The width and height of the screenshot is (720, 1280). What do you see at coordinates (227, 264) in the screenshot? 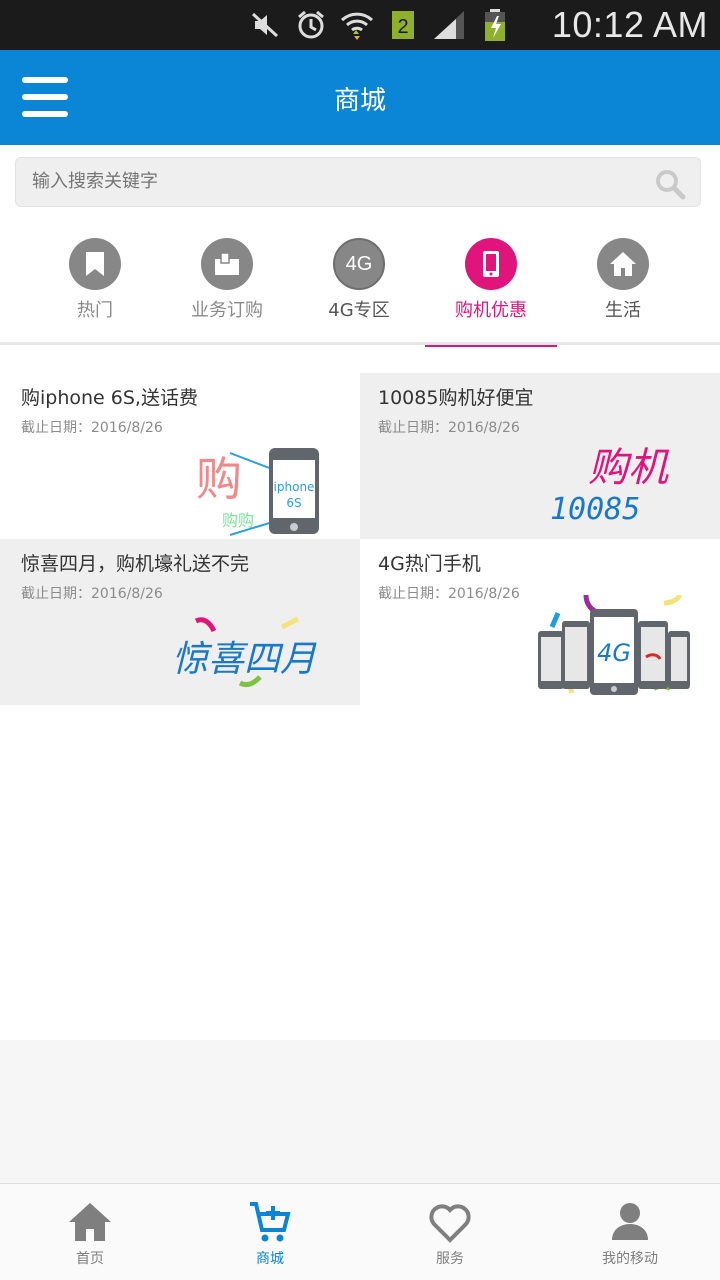
I see `folder-icon` at bounding box center [227, 264].